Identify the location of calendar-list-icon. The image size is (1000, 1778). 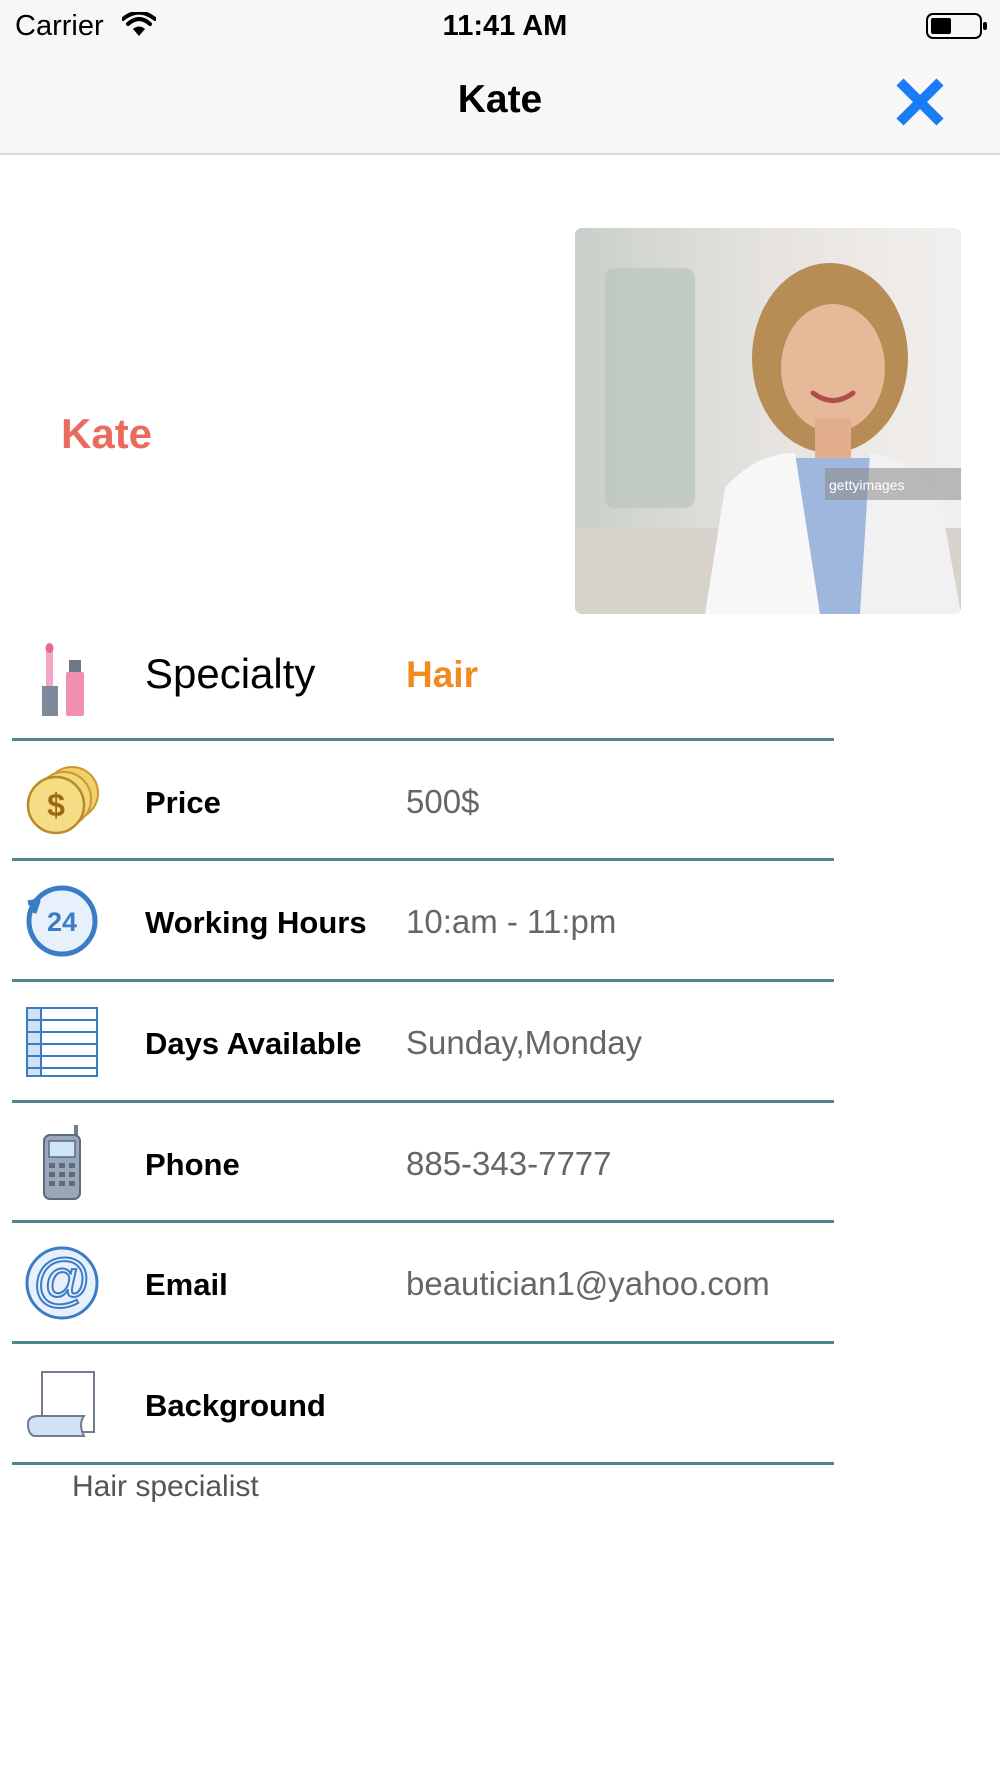
(62, 1042).